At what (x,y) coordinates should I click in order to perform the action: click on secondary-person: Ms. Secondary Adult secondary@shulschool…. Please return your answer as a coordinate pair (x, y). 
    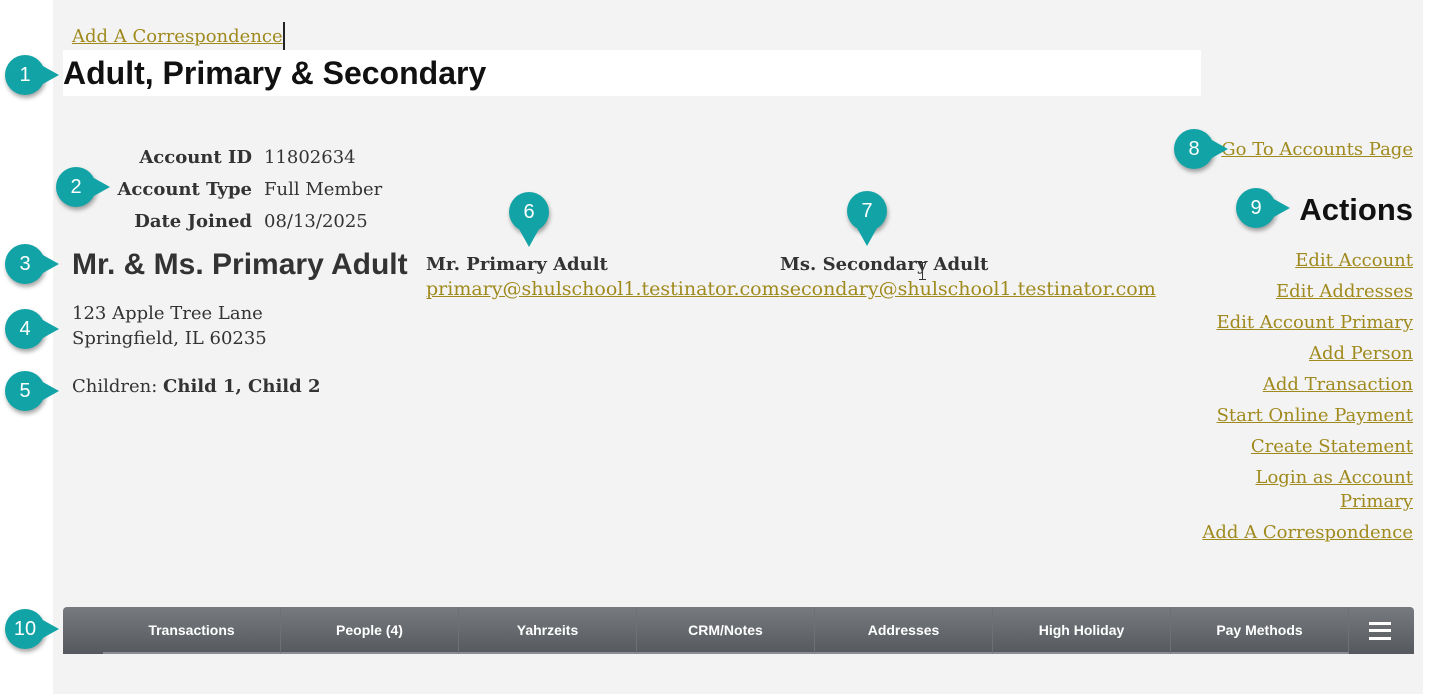
    Looking at the image, I should click on (968, 277).